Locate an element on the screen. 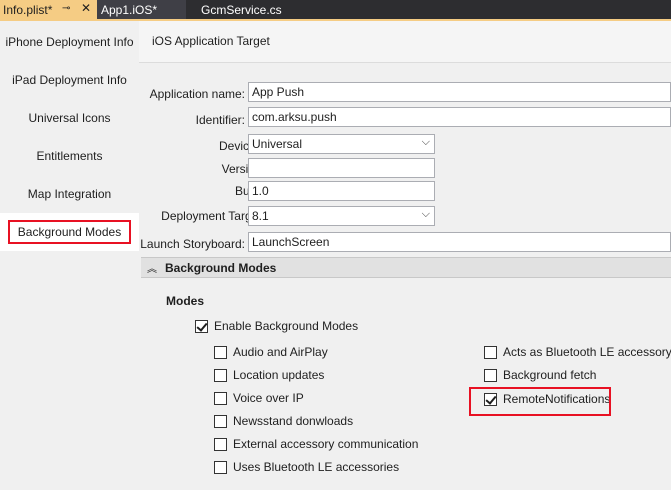 This screenshot has width=671, height=490. enable-background-modes-checkbox: Enable Background Modes is located at coordinates (276, 326).